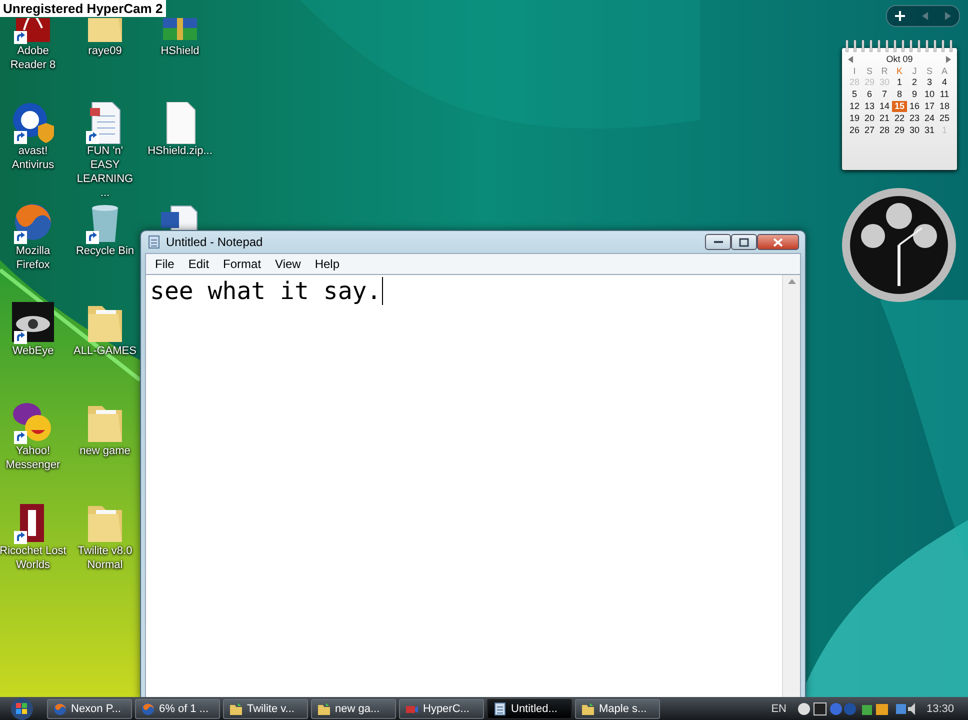 The width and height of the screenshot is (968, 720). I want to click on calendar-day: 30, so click(914, 130).